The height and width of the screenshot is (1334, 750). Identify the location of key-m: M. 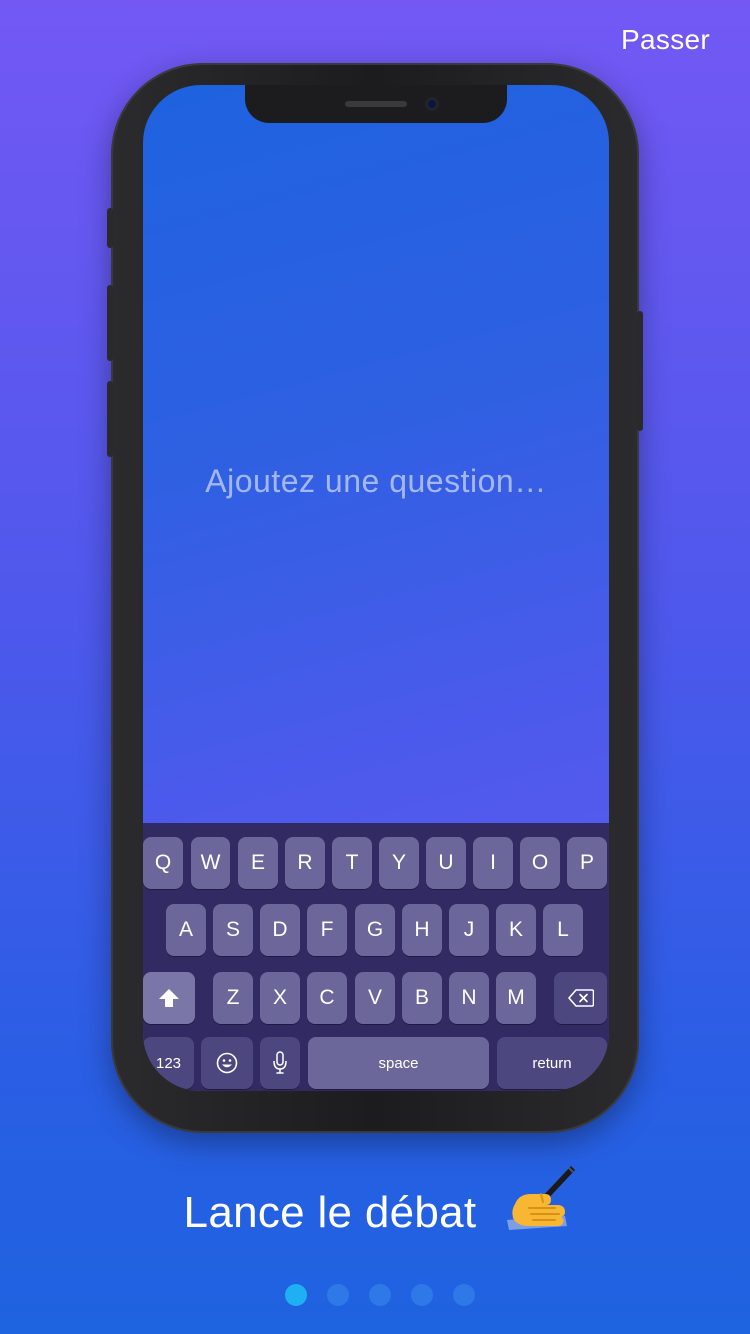
(516, 998).